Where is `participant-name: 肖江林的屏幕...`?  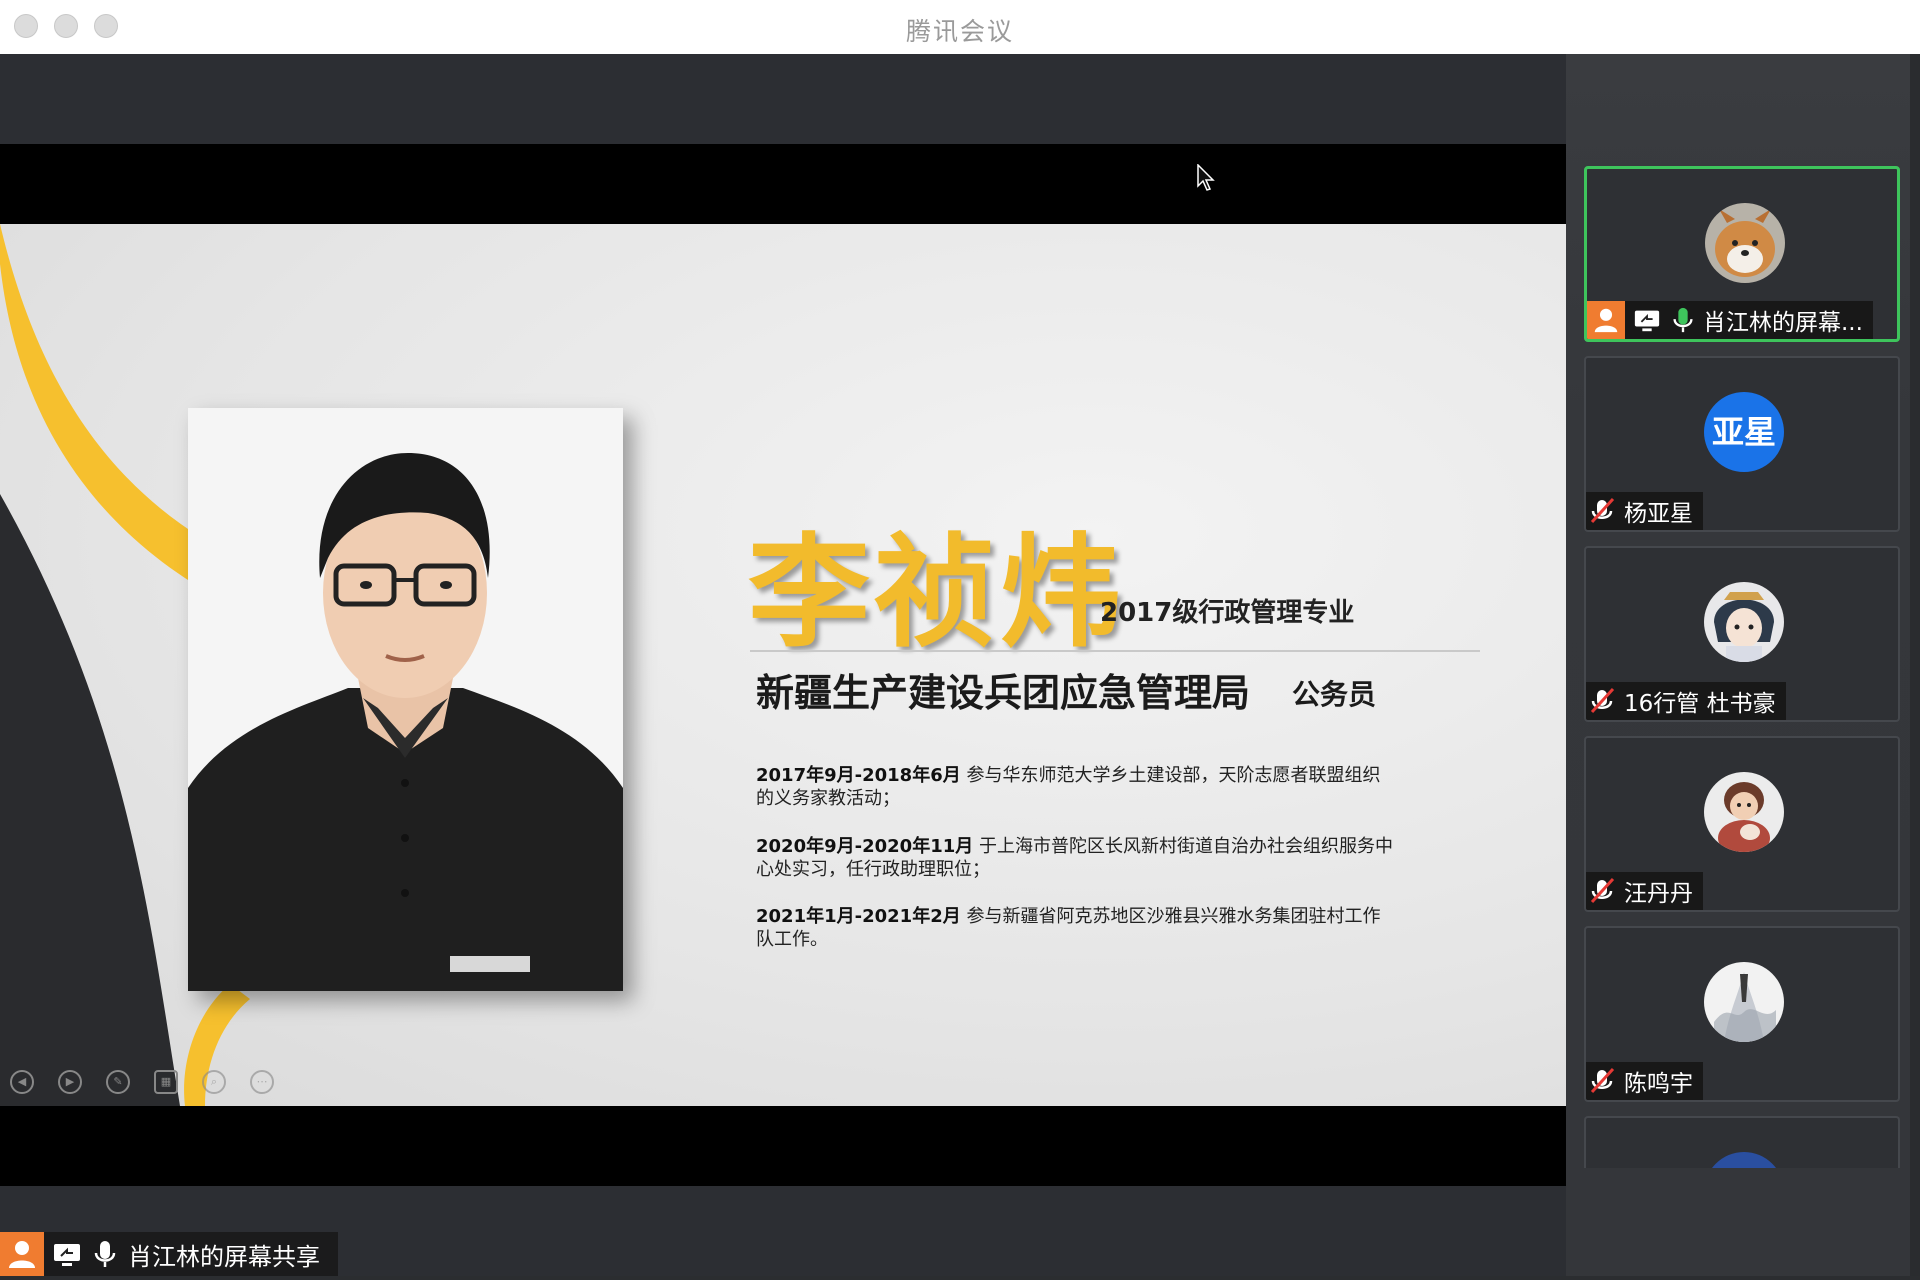
participant-name: 肖江林的屏幕... is located at coordinates (1783, 323).